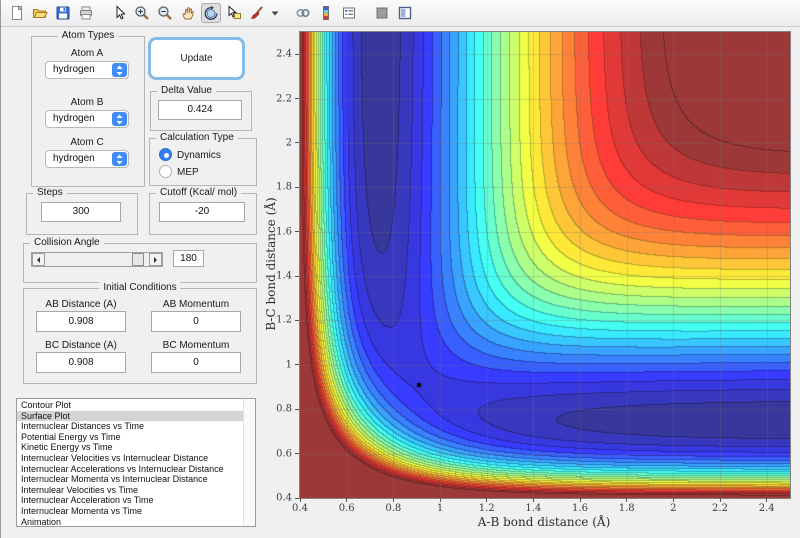 The height and width of the screenshot is (538, 800). I want to click on x-tick-label: 2.4, so click(766, 508).